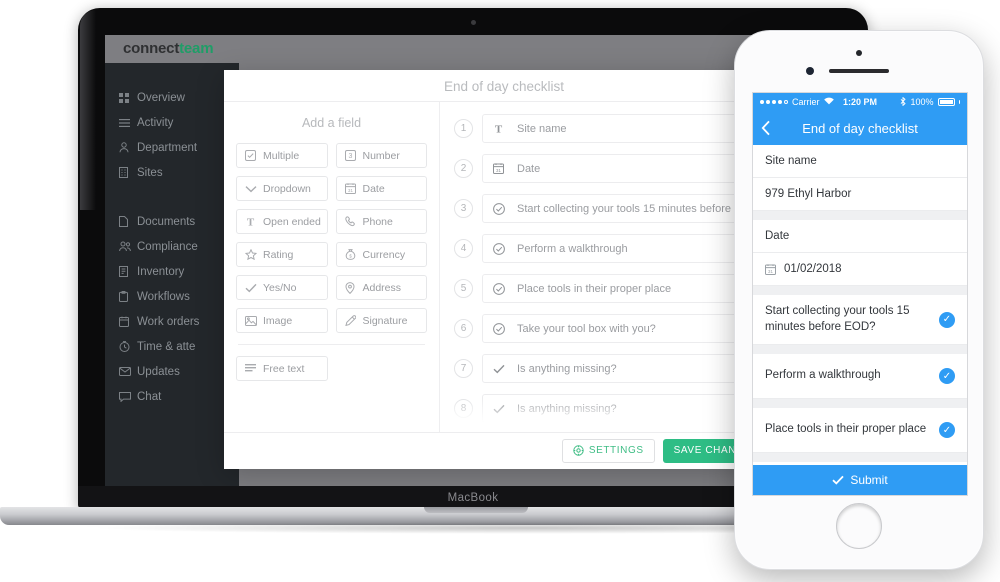 This screenshot has width=1000, height=582. What do you see at coordinates (172, 122) in the screenshot?
I see `sidebar-item-activity: Activity` at bounding box center [172, 122].